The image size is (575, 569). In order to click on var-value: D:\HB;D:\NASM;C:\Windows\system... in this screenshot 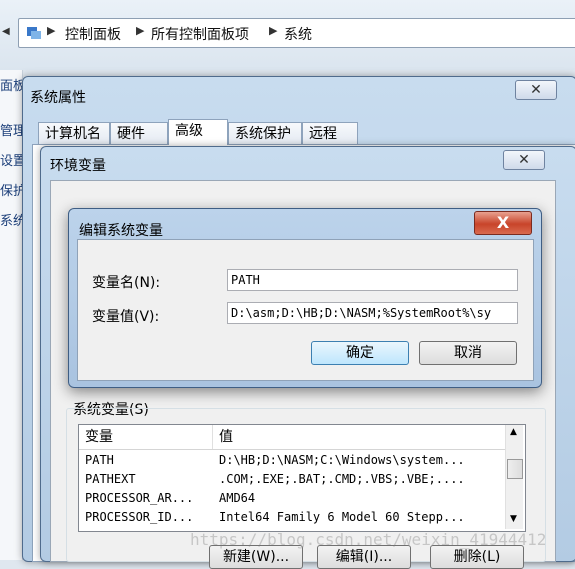, I will do `click(342, 460)`.